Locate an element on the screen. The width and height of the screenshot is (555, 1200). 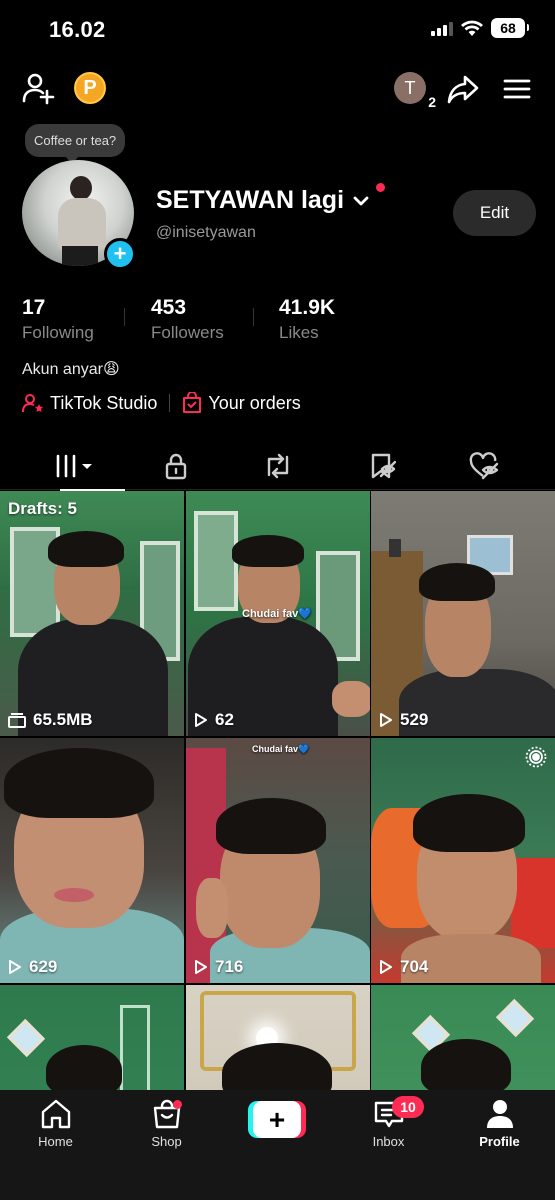
bottom-nav: Home Shop + Inbox 10 Profile is located at coordinates (277, 1145).